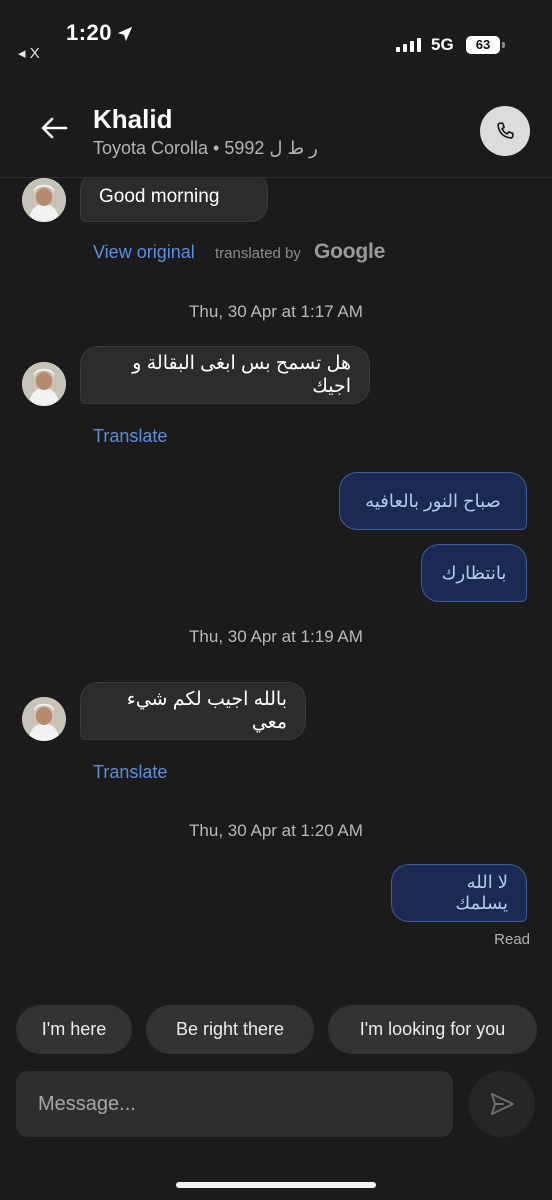 The image size is (552, 1200). I want to click on battery-icon: 63, so click(483, 45).